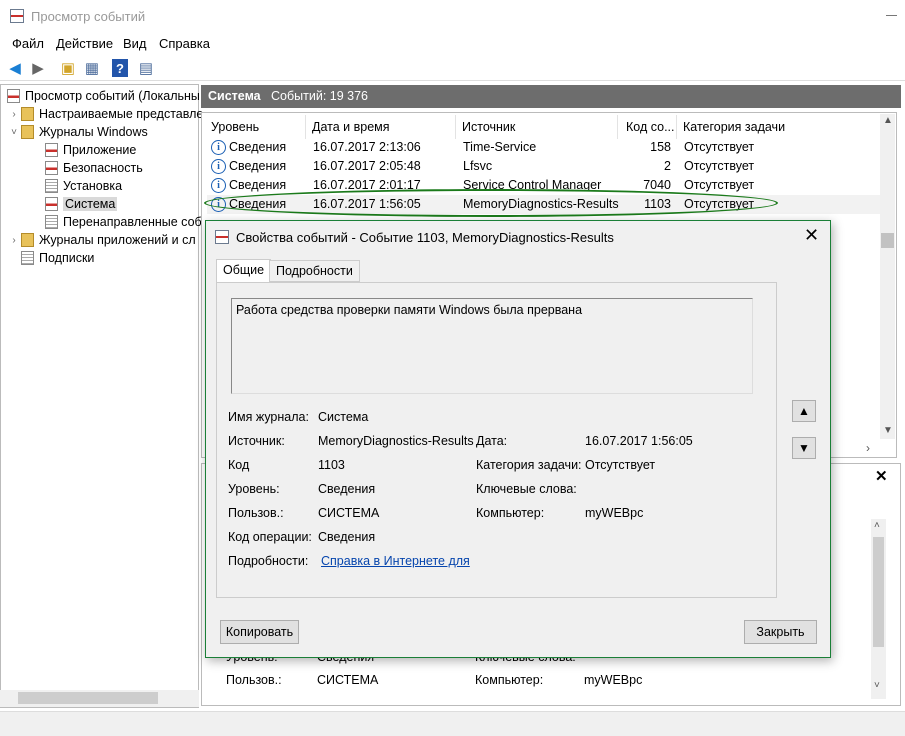 The image size is (905, 736). Describe the element at coordinates (77, 132) in the screenshot. I see `tree-item-windows-logs: ˅ Журналы Windows` at that location.